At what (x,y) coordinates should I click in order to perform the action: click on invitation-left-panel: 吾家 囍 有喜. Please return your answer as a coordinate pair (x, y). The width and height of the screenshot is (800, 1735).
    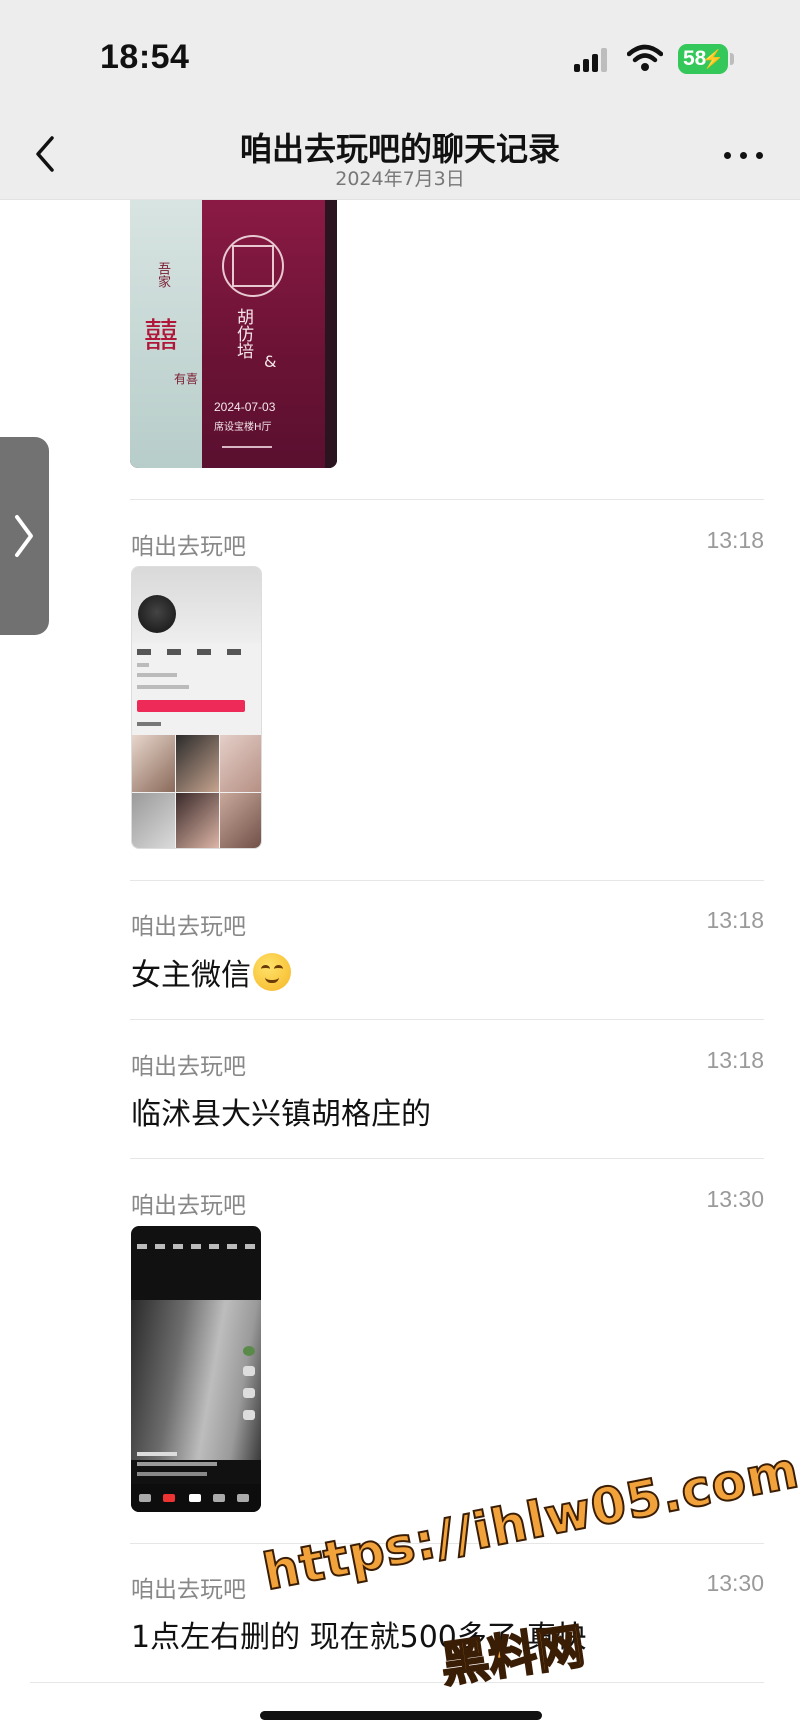
    Looking at the image, I should click on (166, 334).